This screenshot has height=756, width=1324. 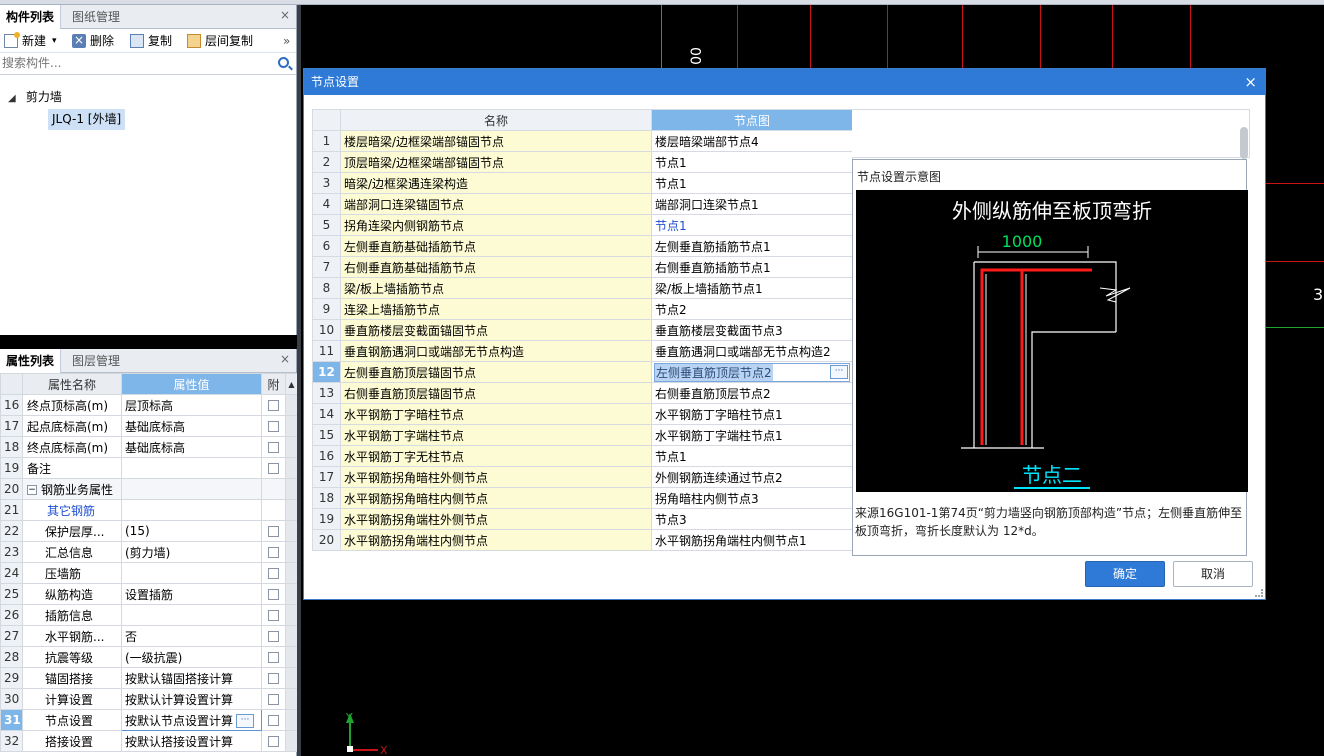 I want to click on node-image-cell: 右侧垂直筋插筋节点1, so click(x=752, y=267).